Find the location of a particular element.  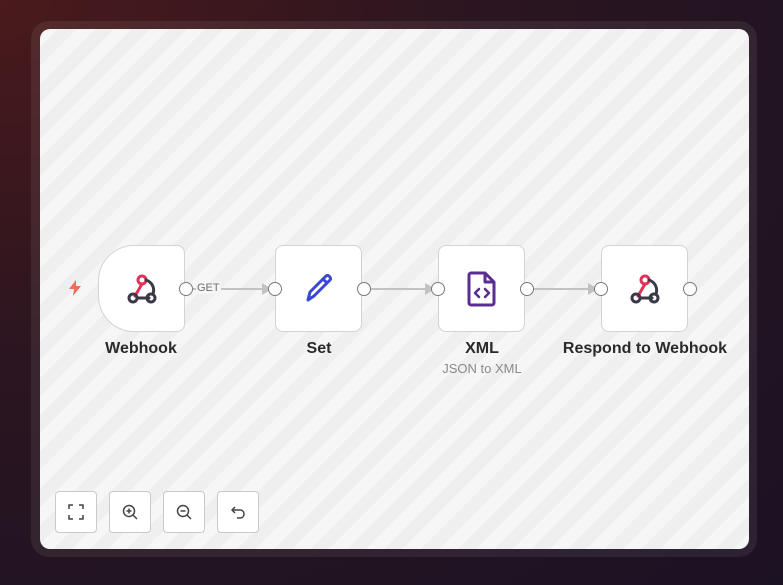

node-set is located at coordinates (318, 288).